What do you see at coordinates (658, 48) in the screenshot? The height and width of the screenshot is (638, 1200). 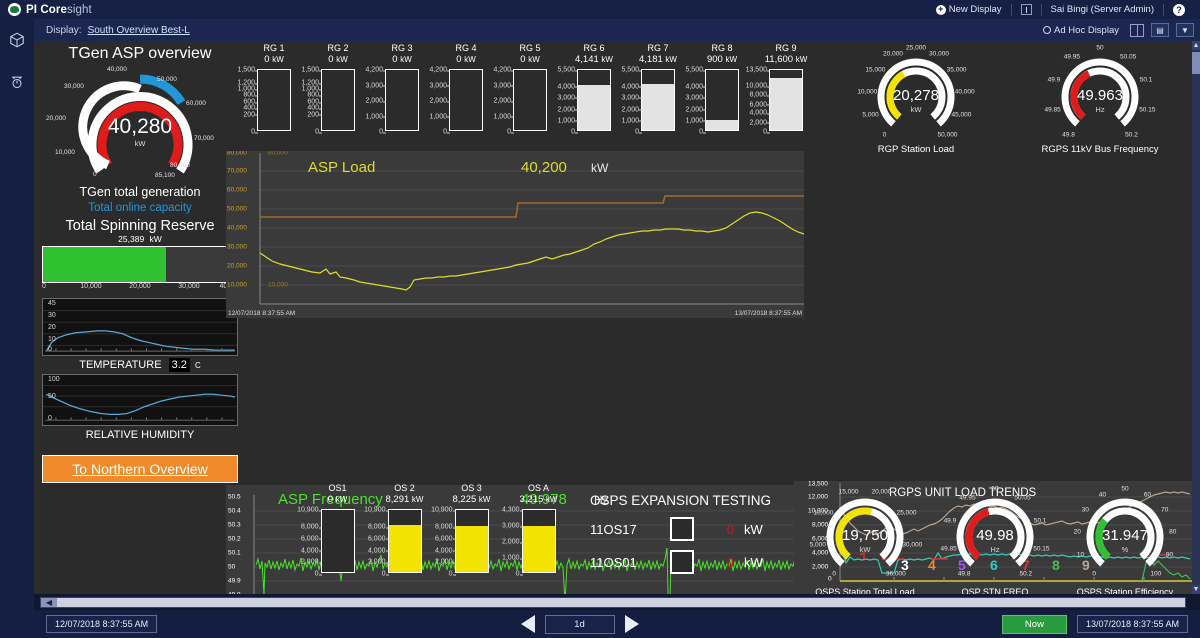 I see `bar-gauge-name: RG 7` at bounding box center [658, 48].